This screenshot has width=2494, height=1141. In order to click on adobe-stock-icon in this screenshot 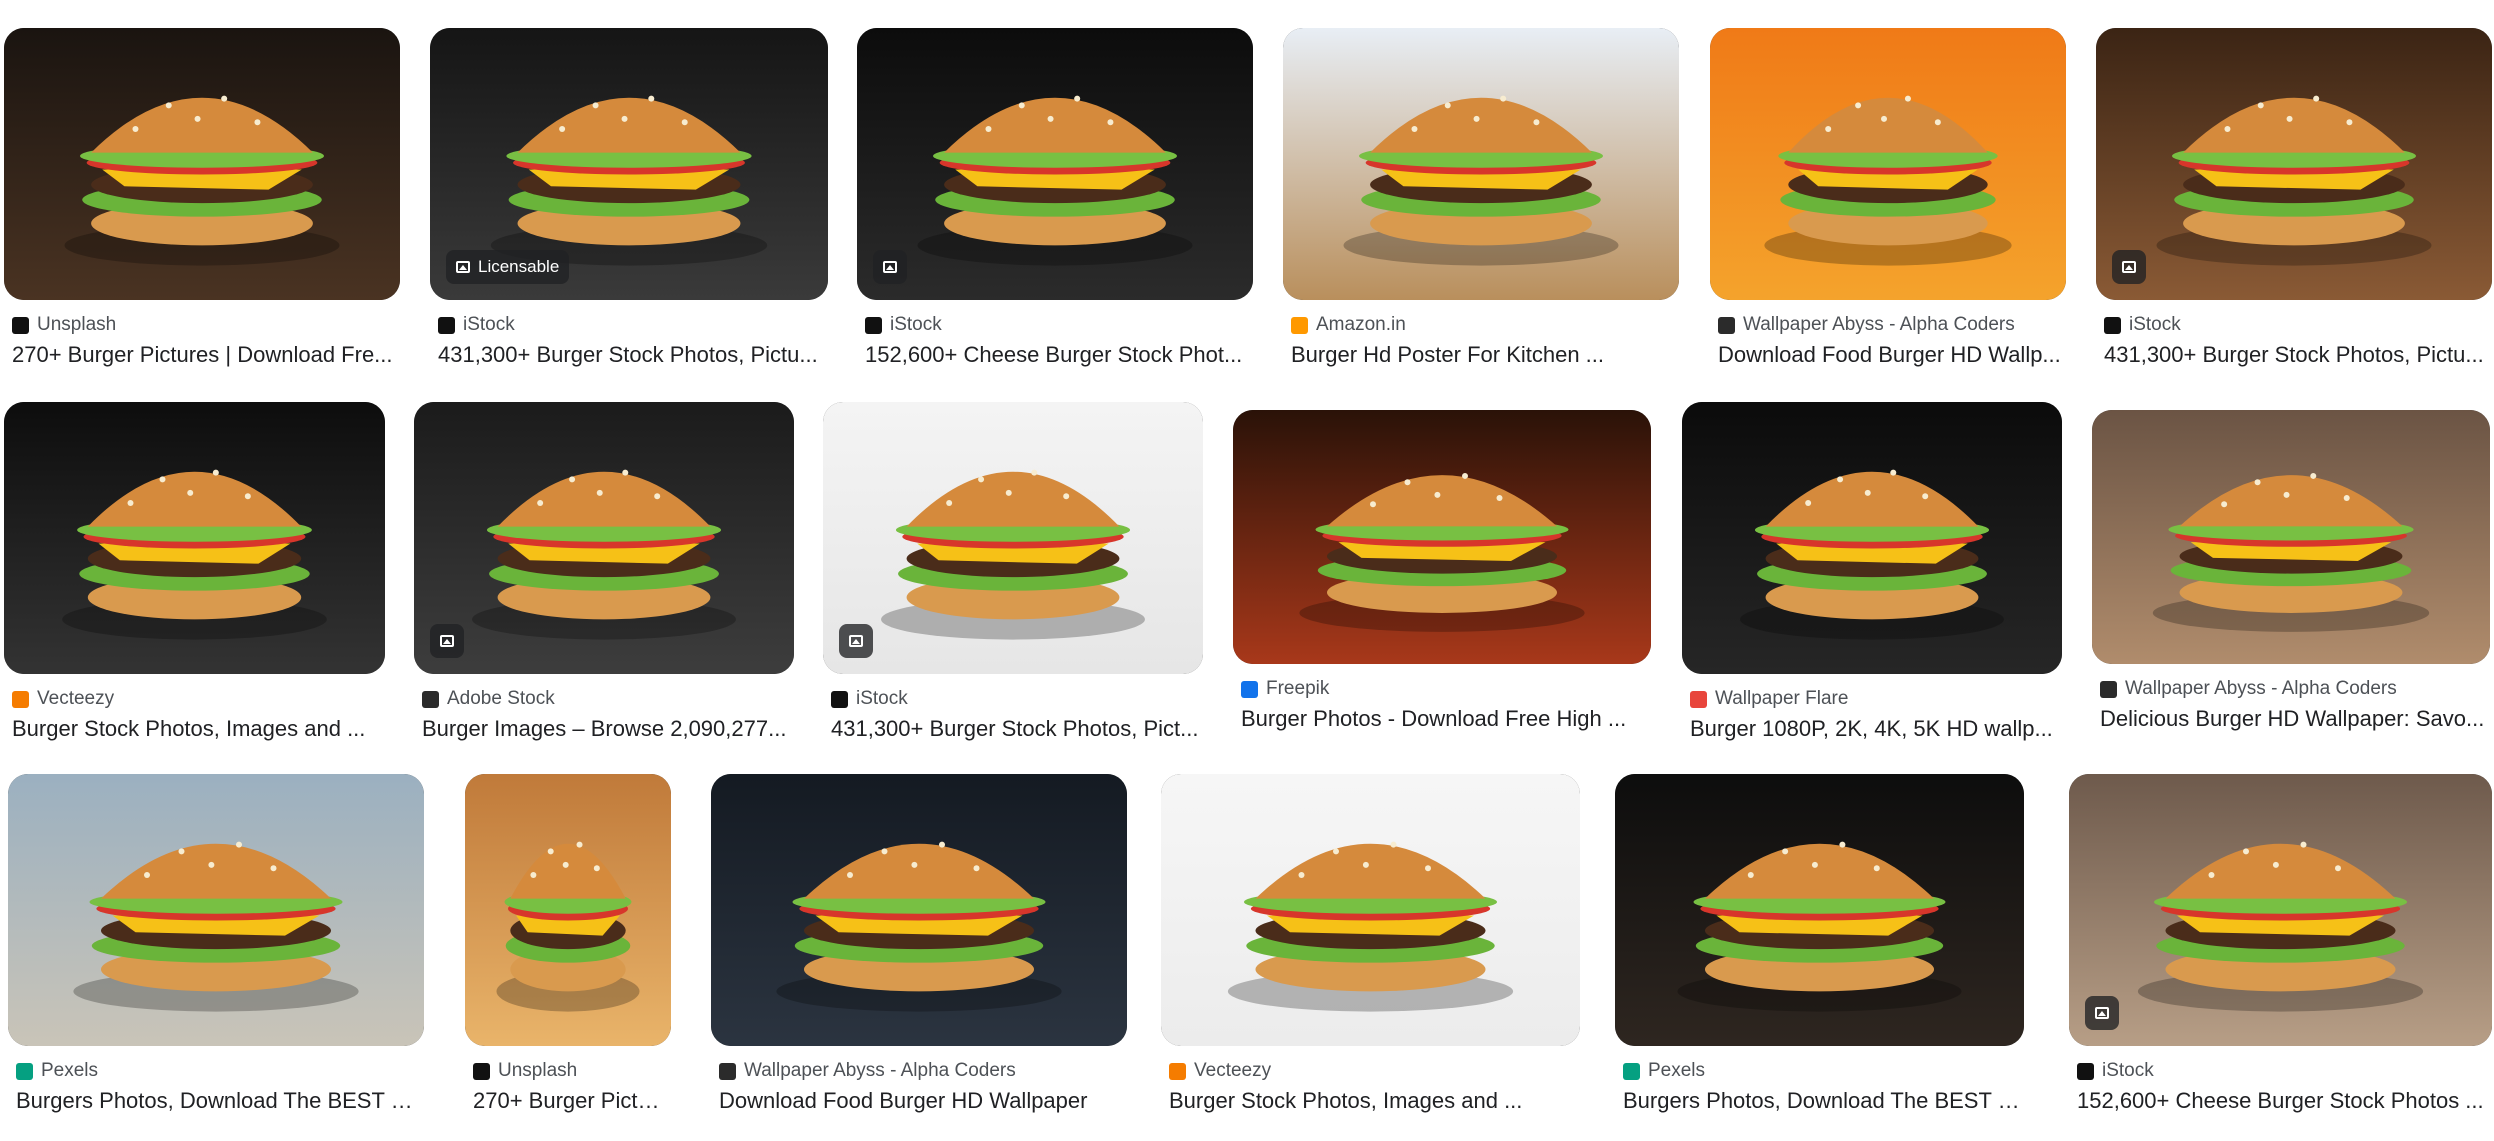, I will do `click(430, 699)`.